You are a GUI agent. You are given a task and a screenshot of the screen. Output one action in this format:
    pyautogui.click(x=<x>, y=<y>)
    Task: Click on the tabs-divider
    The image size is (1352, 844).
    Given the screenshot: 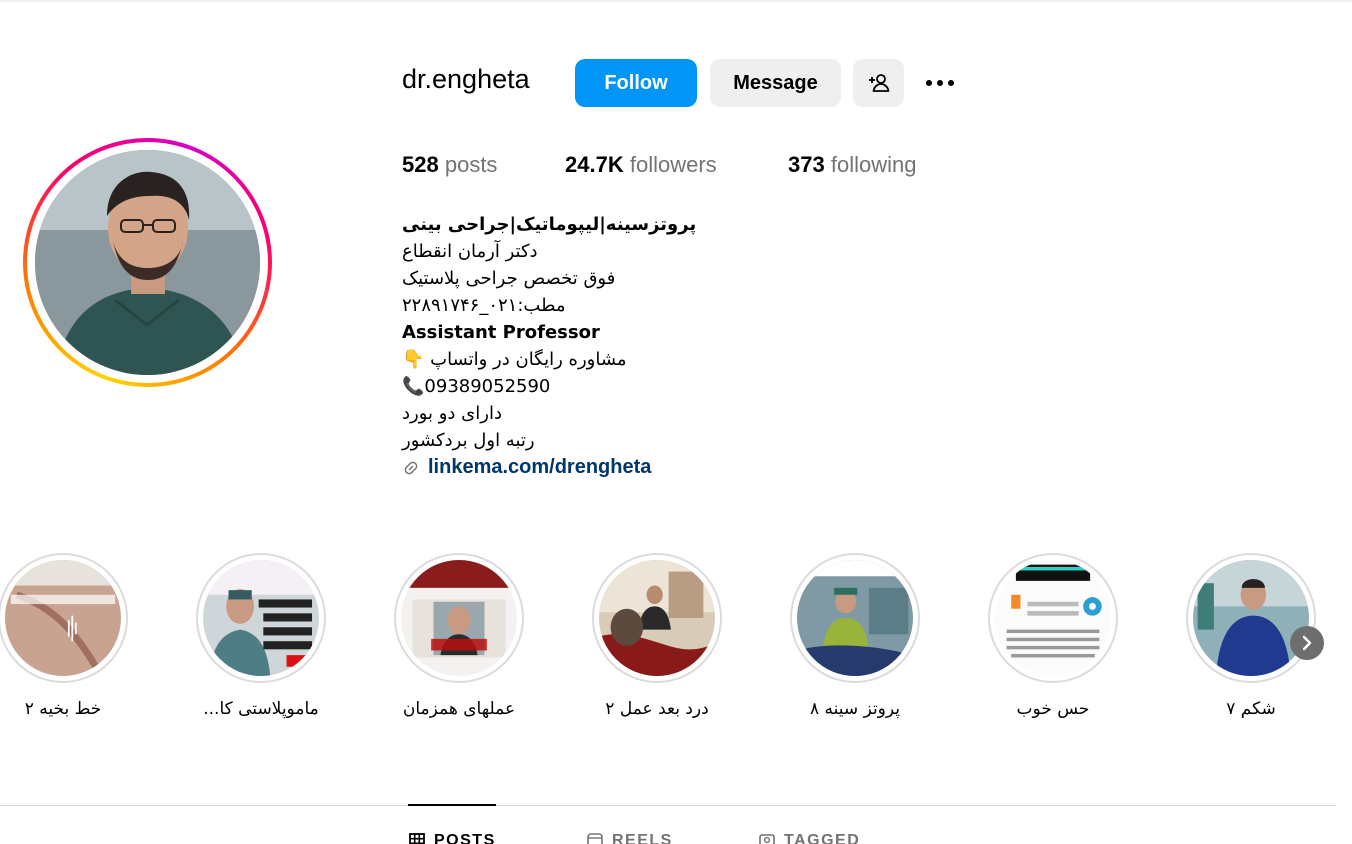 What is the action you would take?
    pyautogui.click(x=668, y=805)
    